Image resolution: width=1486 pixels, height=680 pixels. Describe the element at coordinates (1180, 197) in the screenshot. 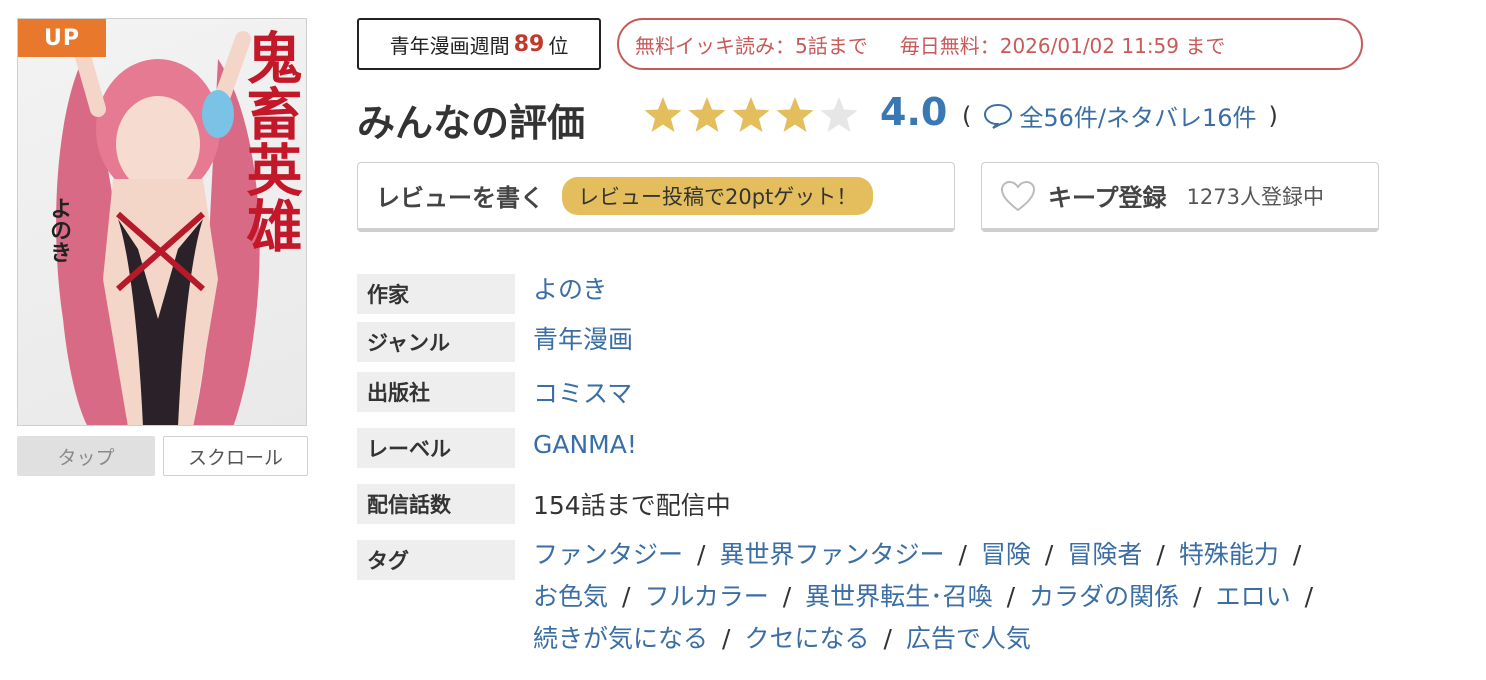

I see `keep-button: キープ登録 1273人登録中` at that location.